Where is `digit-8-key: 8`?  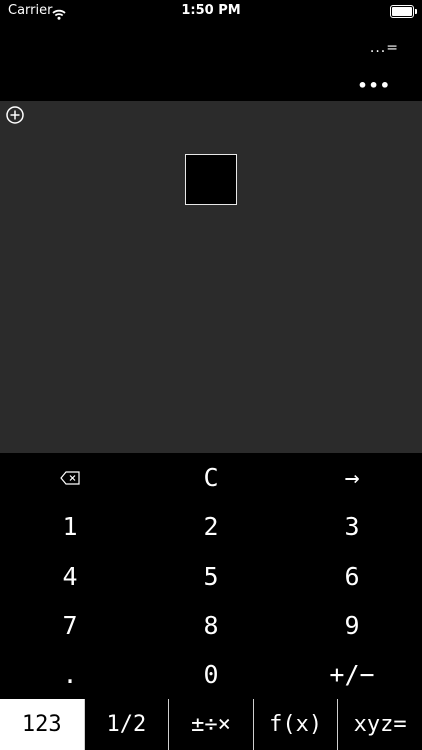 digit-8-key: 8 is located at coordinates (211, 625).